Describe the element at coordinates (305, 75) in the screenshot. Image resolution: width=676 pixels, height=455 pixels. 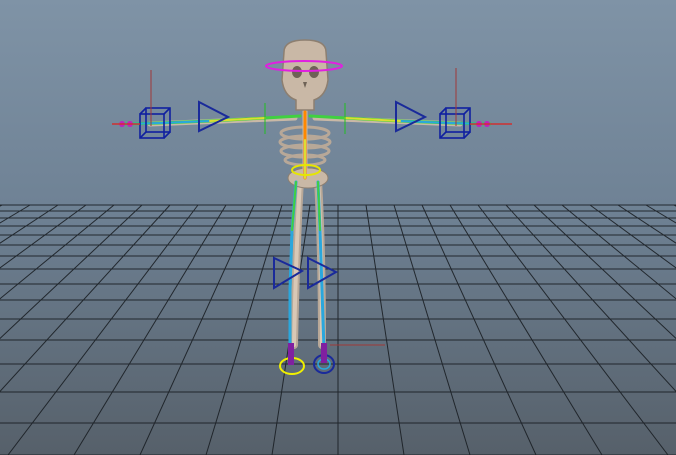
I see `skull` at that location.